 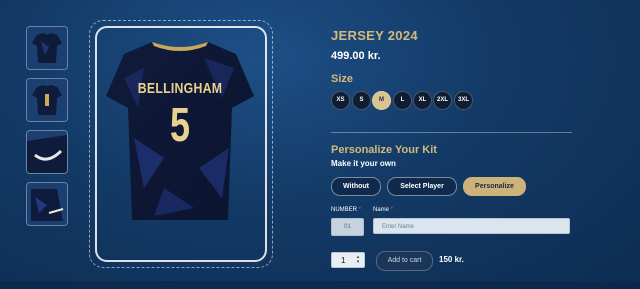 I want to click on fabric-detail-thumb-icon, so click(x=47, y=204).